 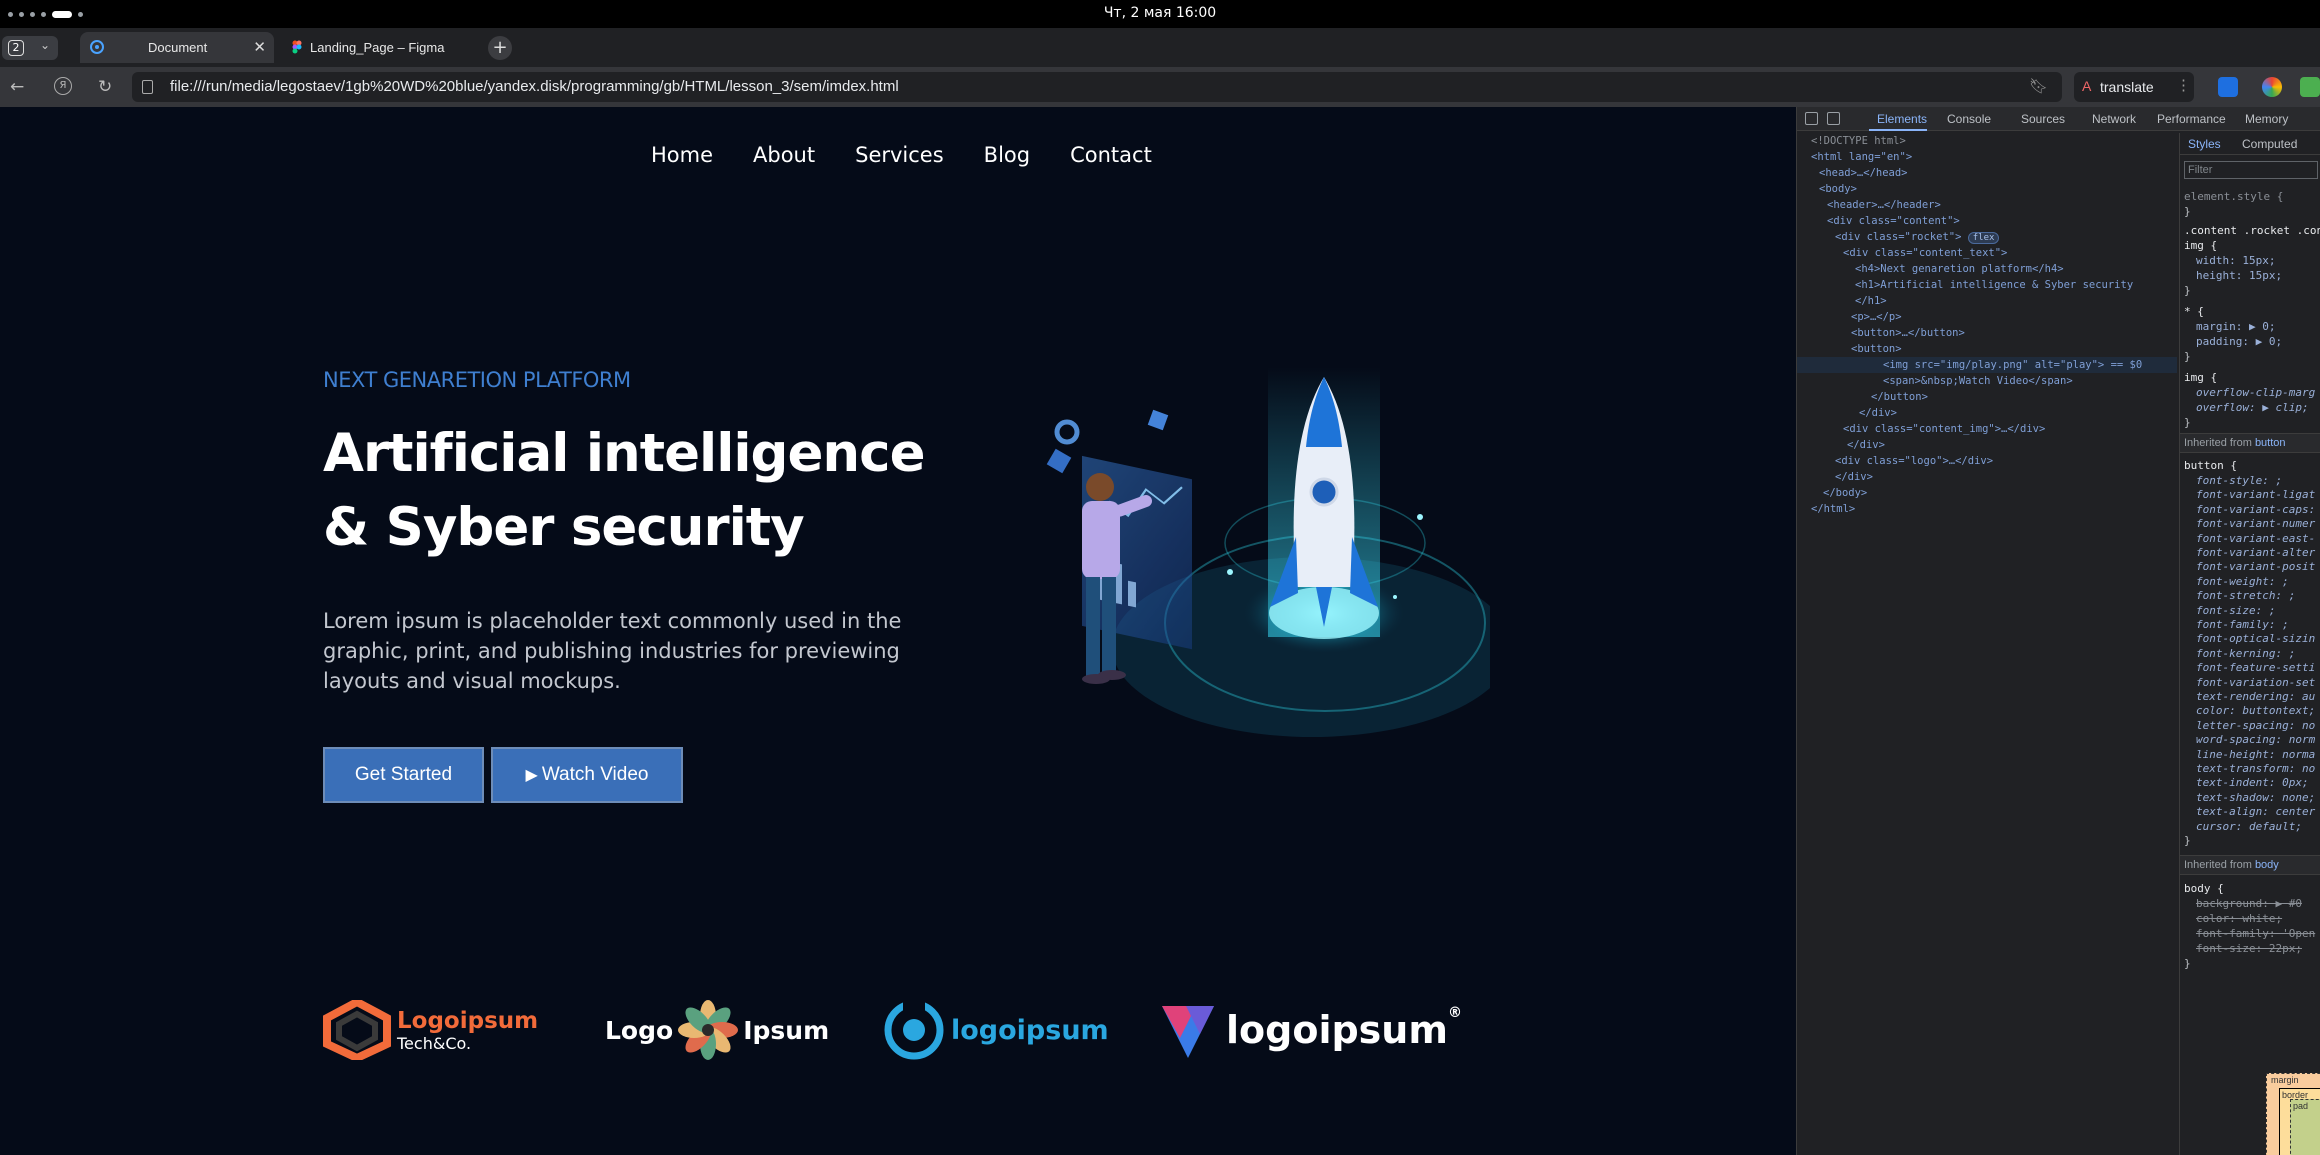 What do you see at coordinates (1978, 381) in the screenshot?
I see `dom-line: <span>&nbsp;Watch Video</span>` at bounding box center [1978, 381].